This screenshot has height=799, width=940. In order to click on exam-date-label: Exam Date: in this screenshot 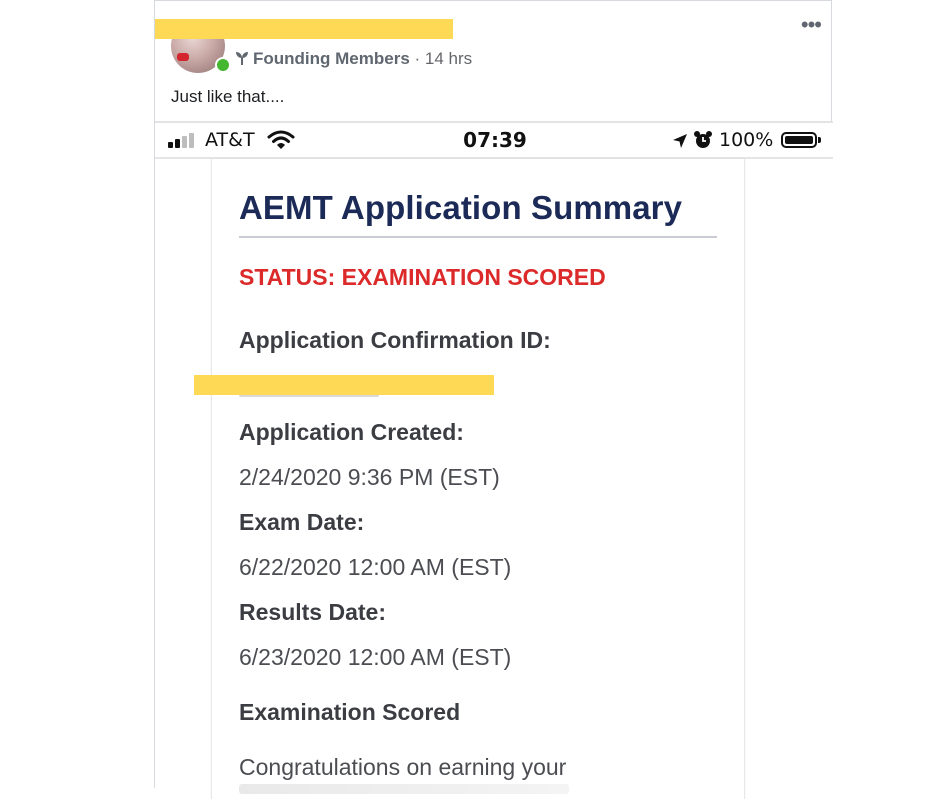, I will do `click(302, 522)`.